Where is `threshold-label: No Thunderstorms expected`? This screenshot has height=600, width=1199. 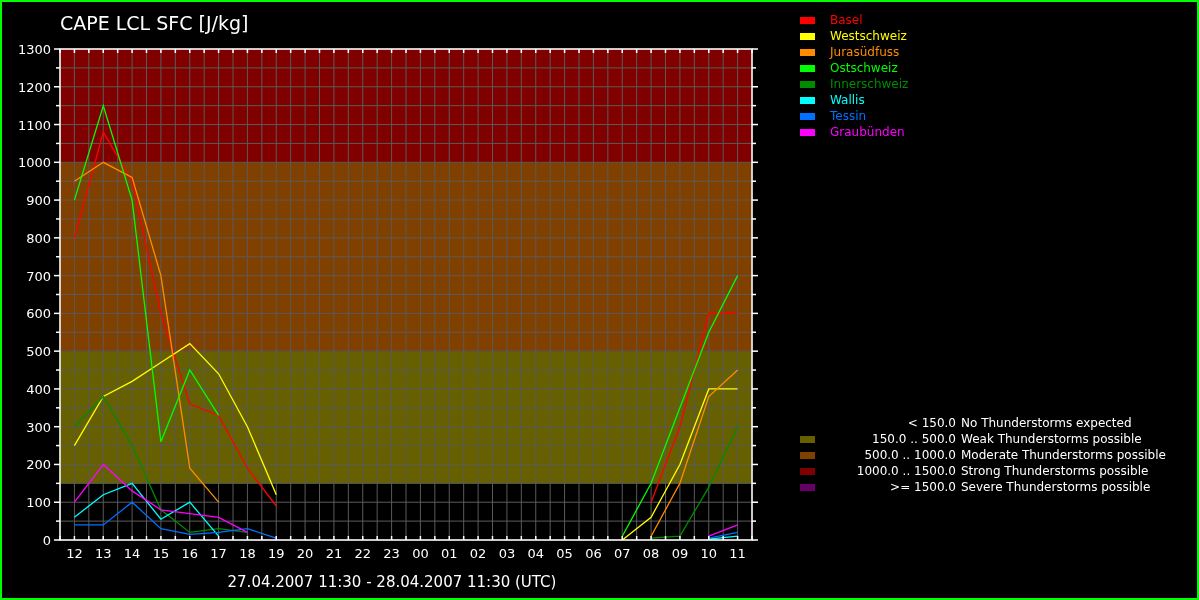 threshold-label: No Thunderstorms expected is located at coordinates (1046, 423).